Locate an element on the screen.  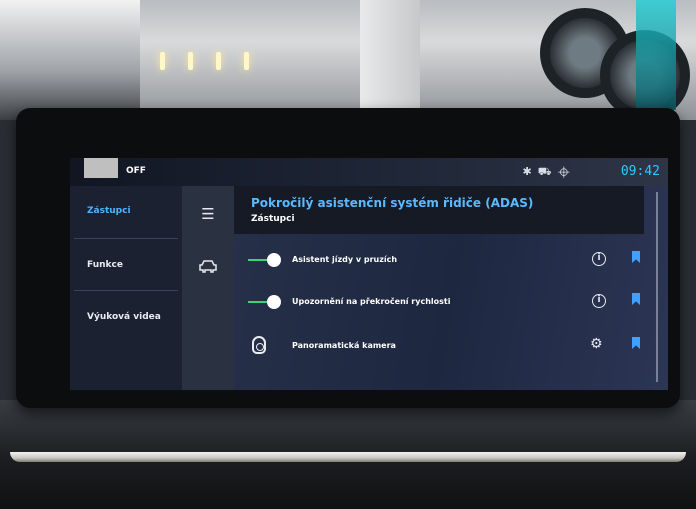
status-icons: ✱⛟⌖ is located at coordinates (549, 172).